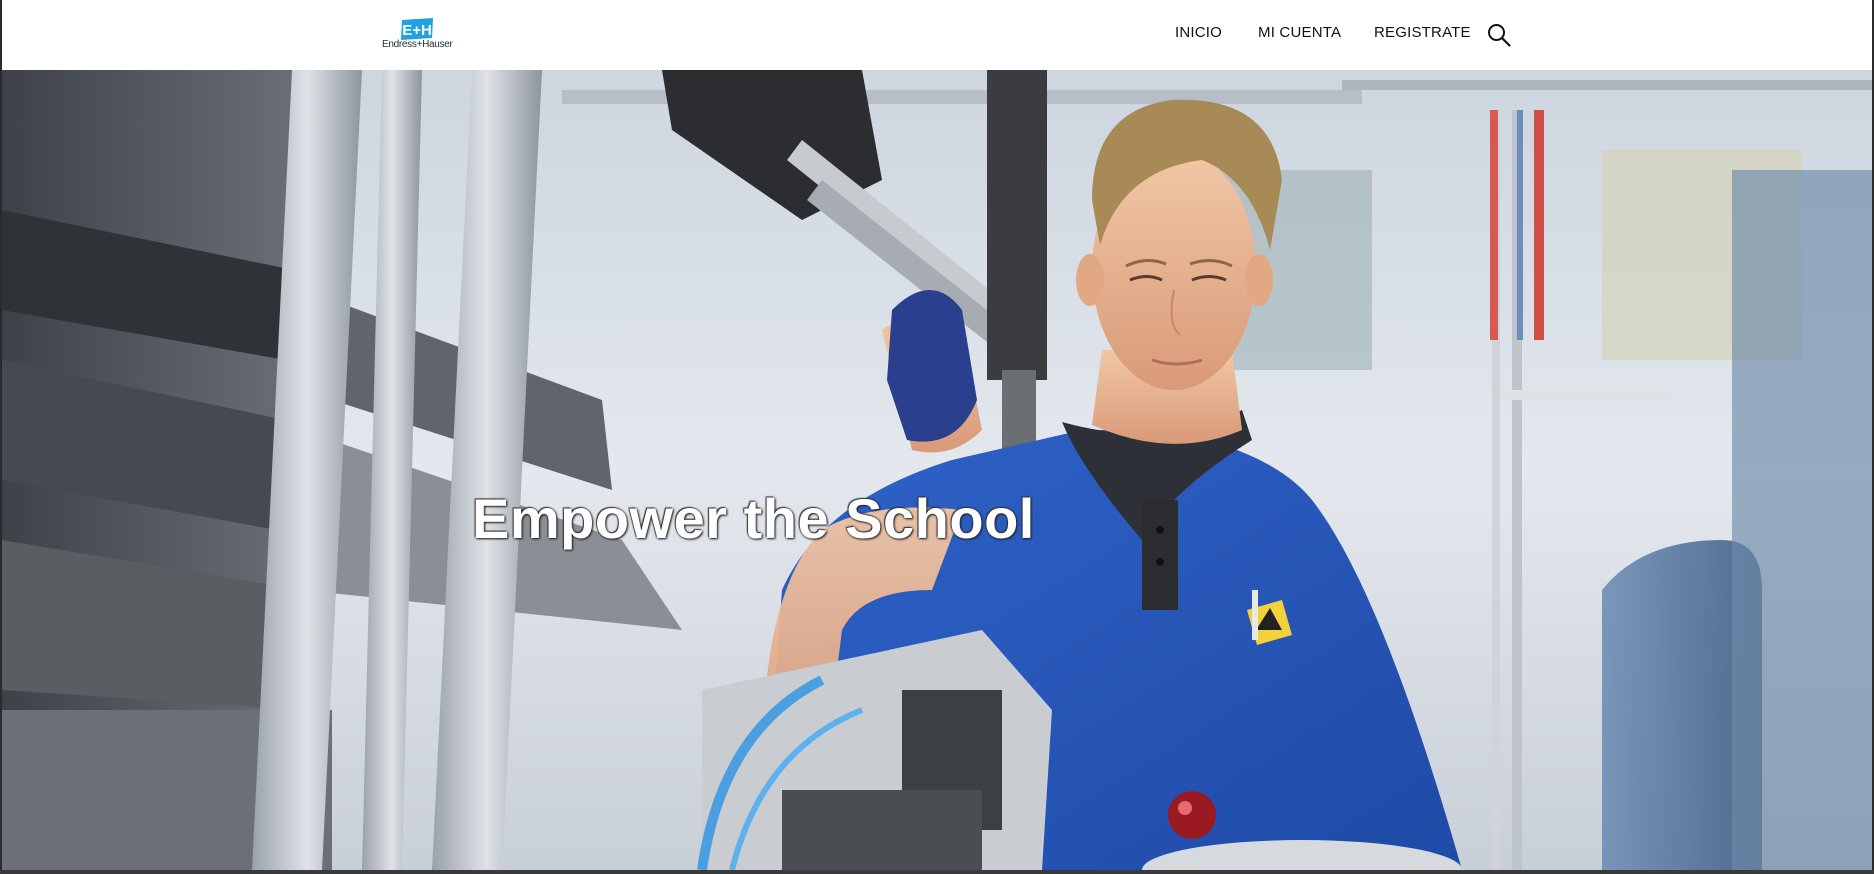 This screenshot has height=874, width=1874. I want to click on logo-text: Endress+Hauser, so click(417, 44).